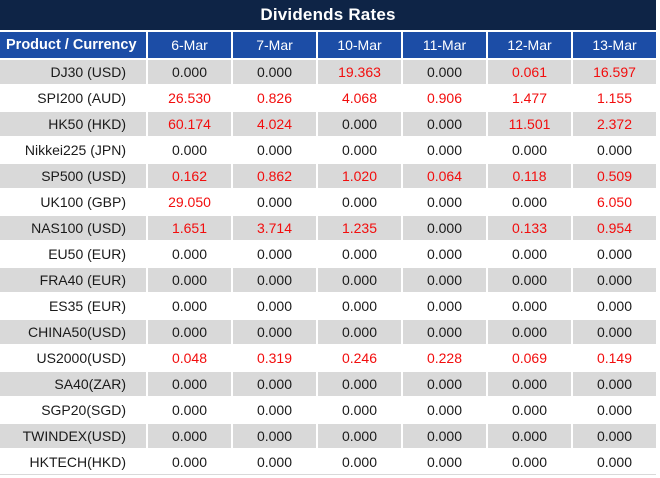 The height and width of the screenshot is (478, 660). What do you see at coordinates (73, 176) in the screenshot?
I see `product-cell: SP500 (USD)` at bounding box center [73, 176].